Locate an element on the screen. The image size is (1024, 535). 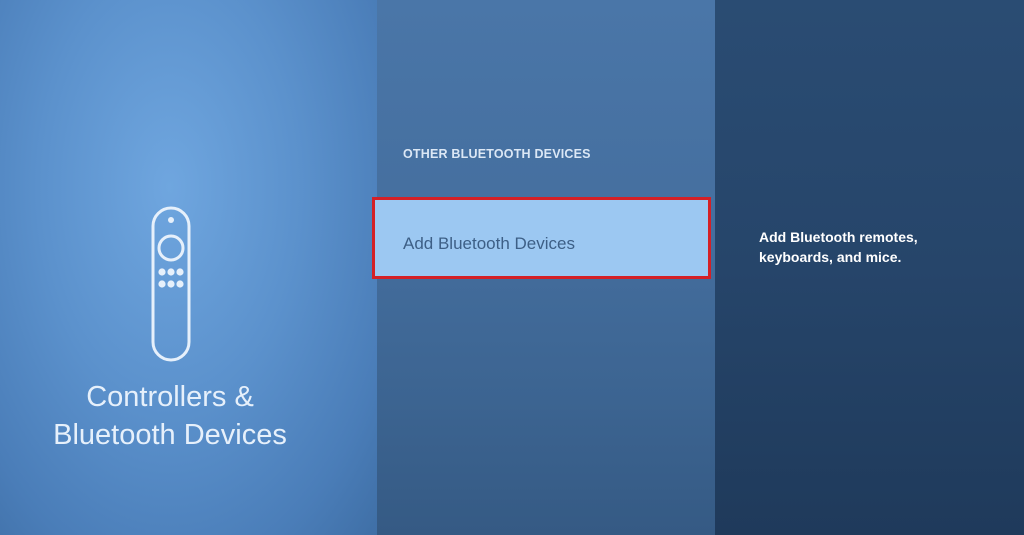
add-bluetooth-devices-button: Add Bluetooth Devices is located at coordinates (541, 238).